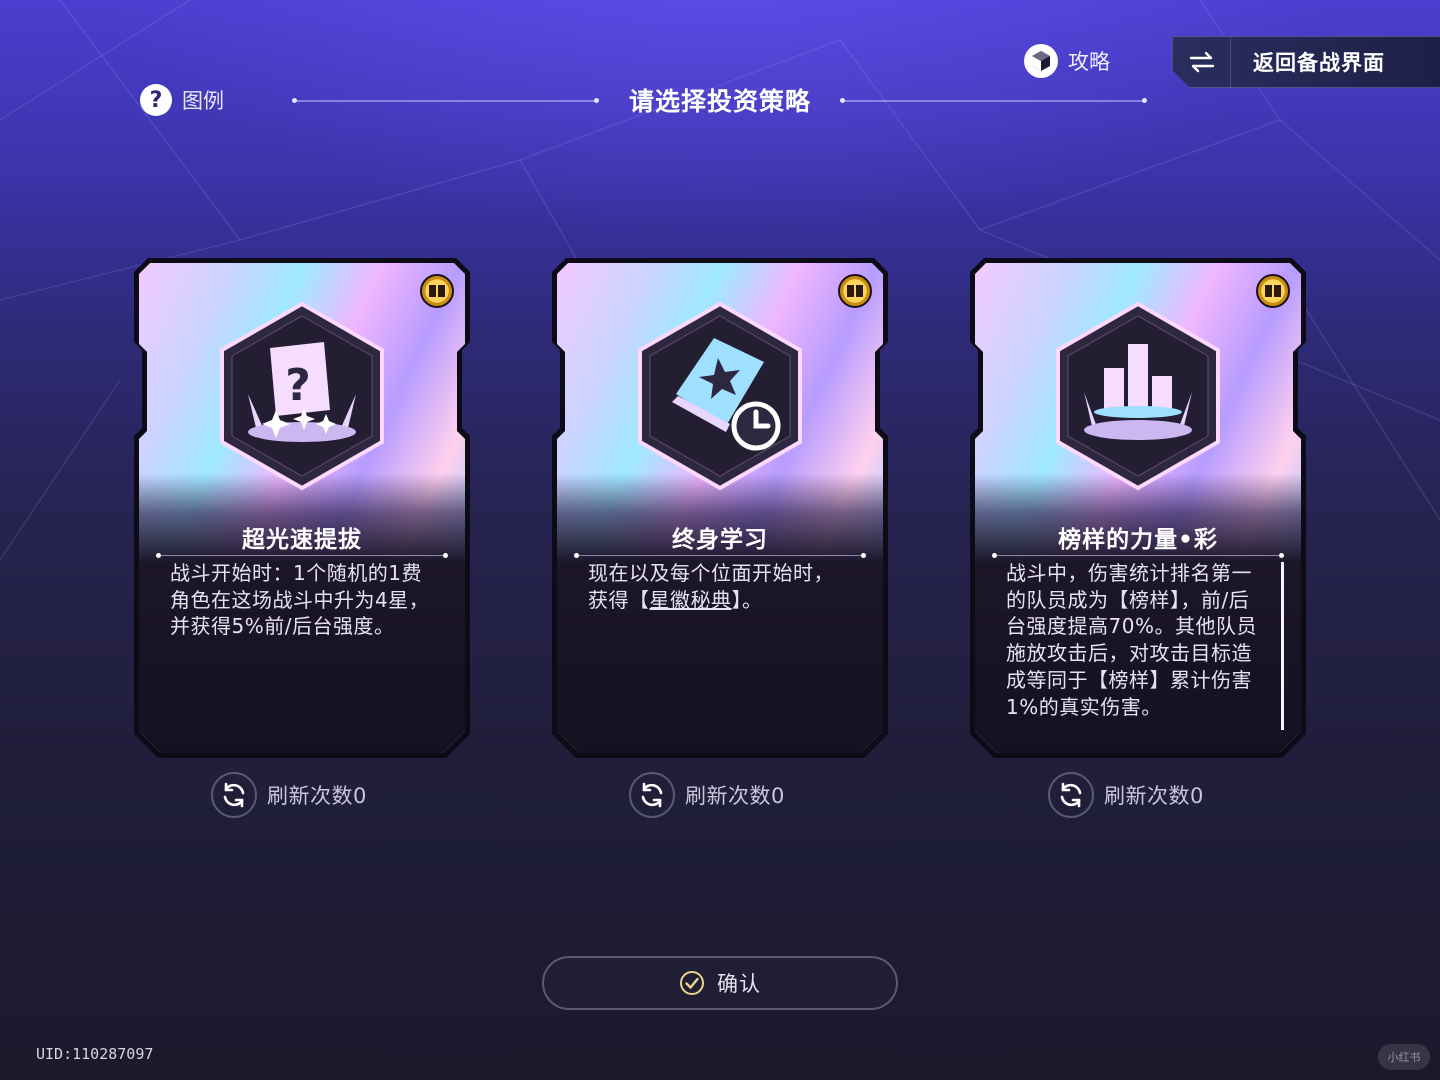  What do you see at coordinates (1138, 540) in the screenshot?
I see `card-title: 榜样的力量•彩` at bounding box center [1138, 540].